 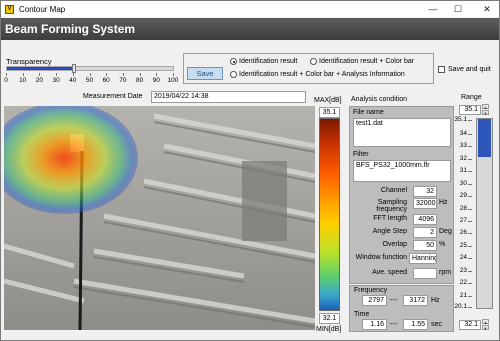 What do you see at coordinates (425, 219) in the screenshot?
I see `condition-value: 4096` at bounding box center [425, 219].